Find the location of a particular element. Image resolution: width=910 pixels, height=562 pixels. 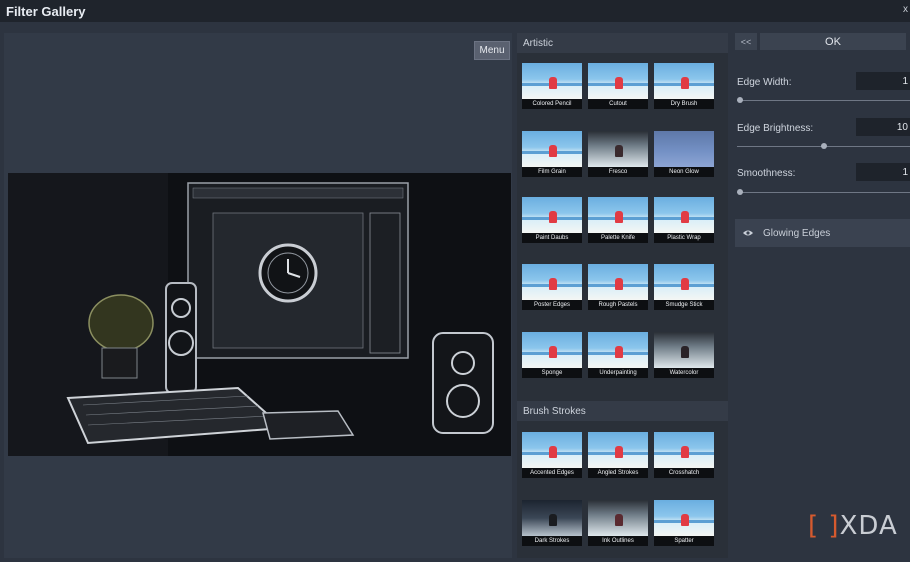

filter-thumb-label: Neon Glow is located at coordinates (684, 172).